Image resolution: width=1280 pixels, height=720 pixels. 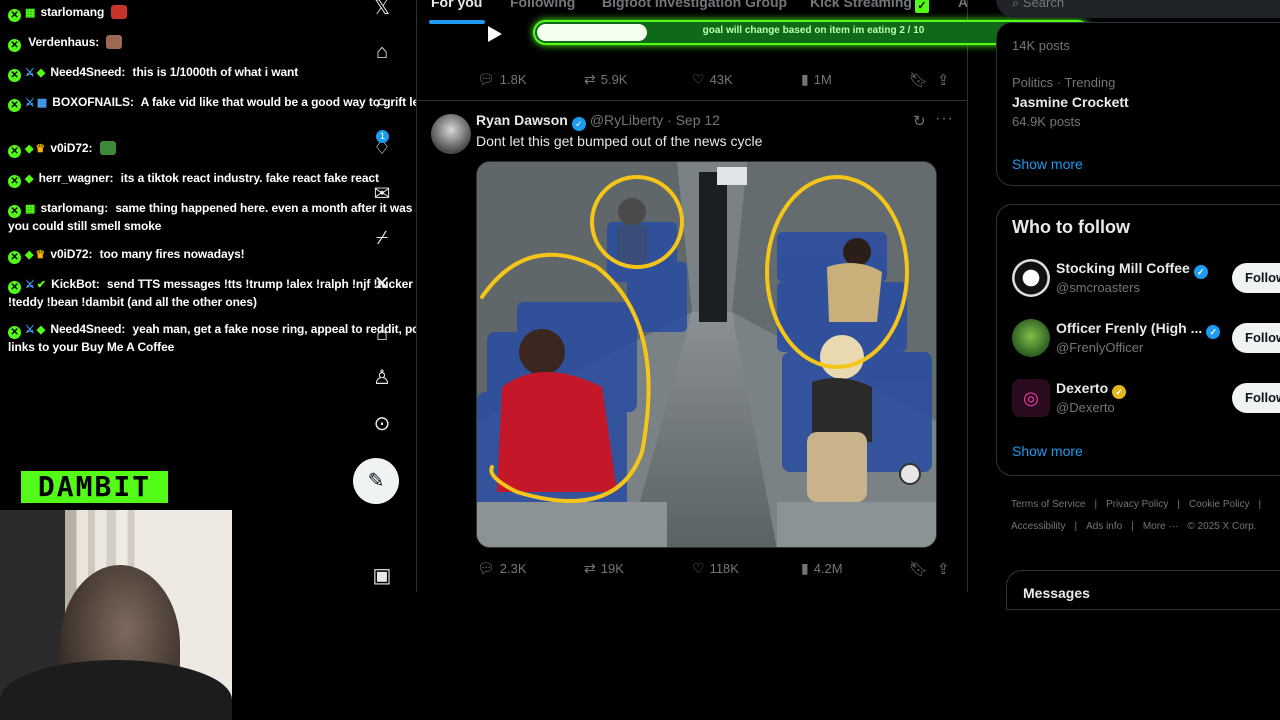 I want to click on messages-drawer: Messages, so click(x=1143, y=590).